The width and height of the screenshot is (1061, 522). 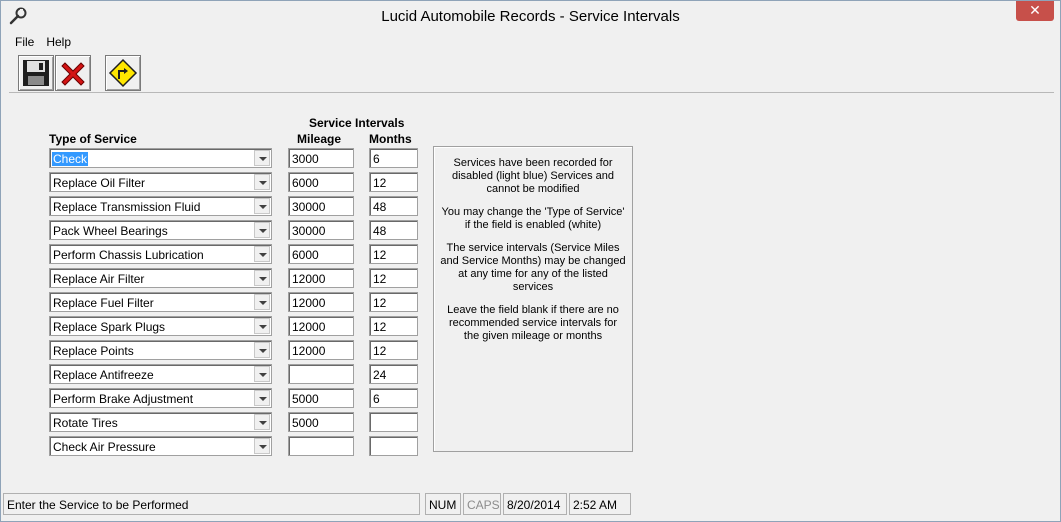 What do you see at coordinates (93, 139) in the screenshot?
I see `column-header-service: Type of Service` at bounding box center [93, 139].